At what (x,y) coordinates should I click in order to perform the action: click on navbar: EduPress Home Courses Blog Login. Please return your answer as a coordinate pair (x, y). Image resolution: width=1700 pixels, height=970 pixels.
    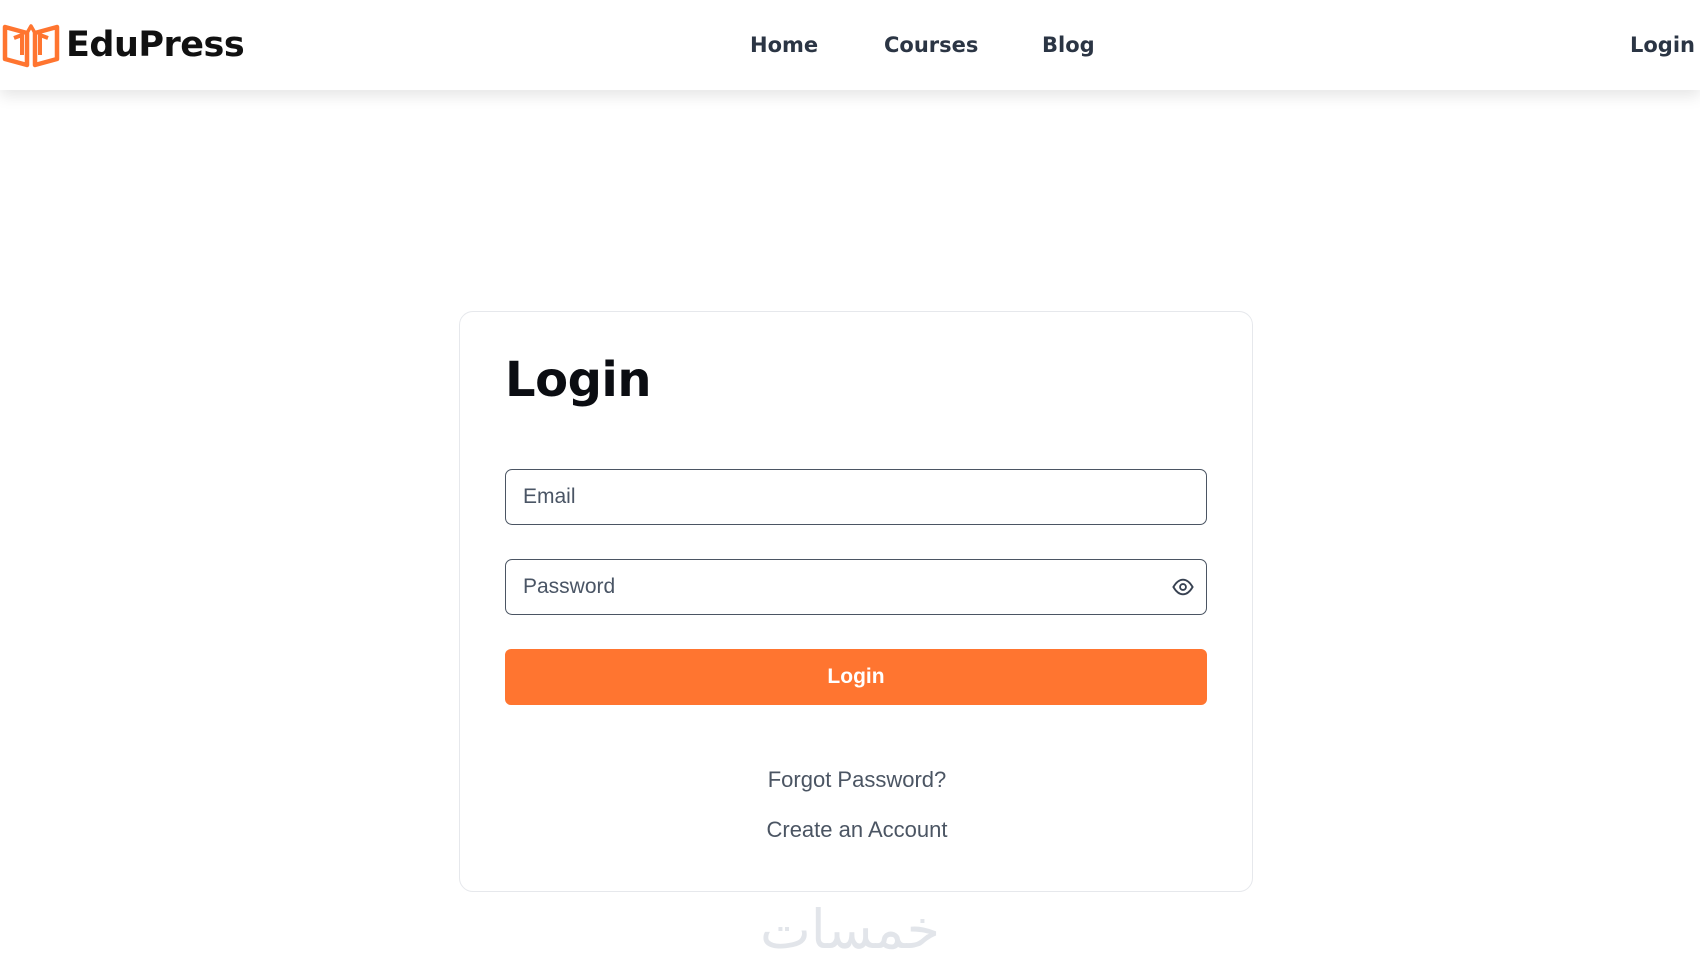
    Looking at the image, I should click on (850, 45).